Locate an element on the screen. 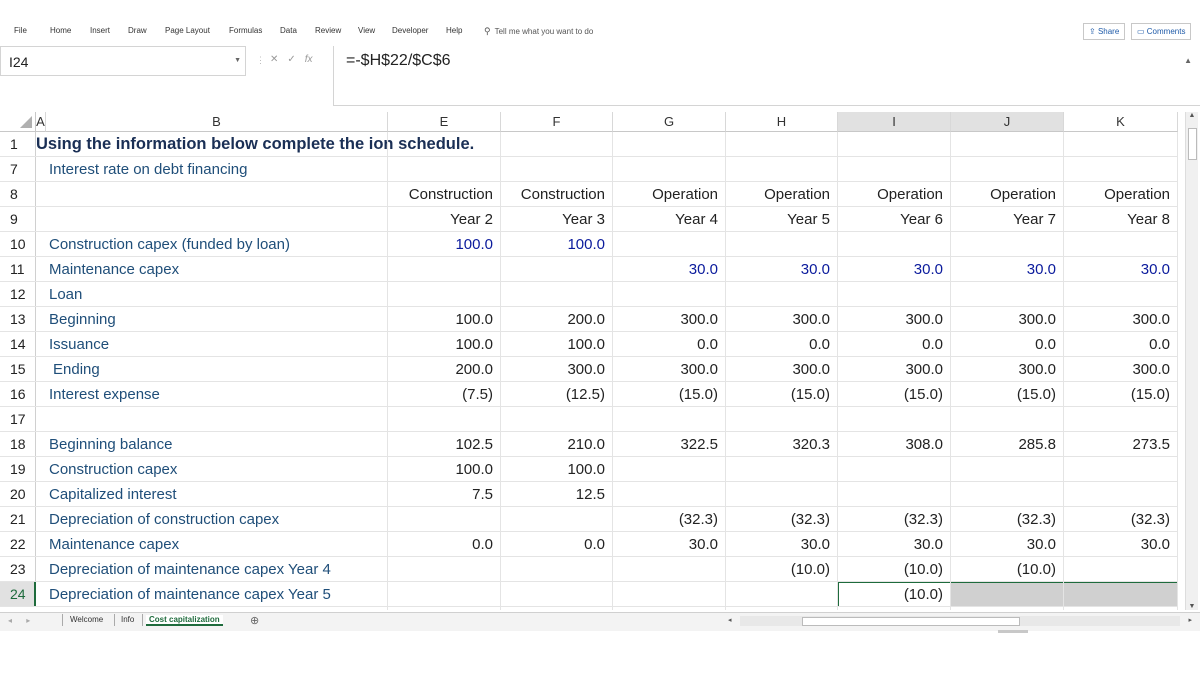 This screenshot has height=675, width=1200. row-label: Interest rate on debt financing is located at coordinates (148, 169).